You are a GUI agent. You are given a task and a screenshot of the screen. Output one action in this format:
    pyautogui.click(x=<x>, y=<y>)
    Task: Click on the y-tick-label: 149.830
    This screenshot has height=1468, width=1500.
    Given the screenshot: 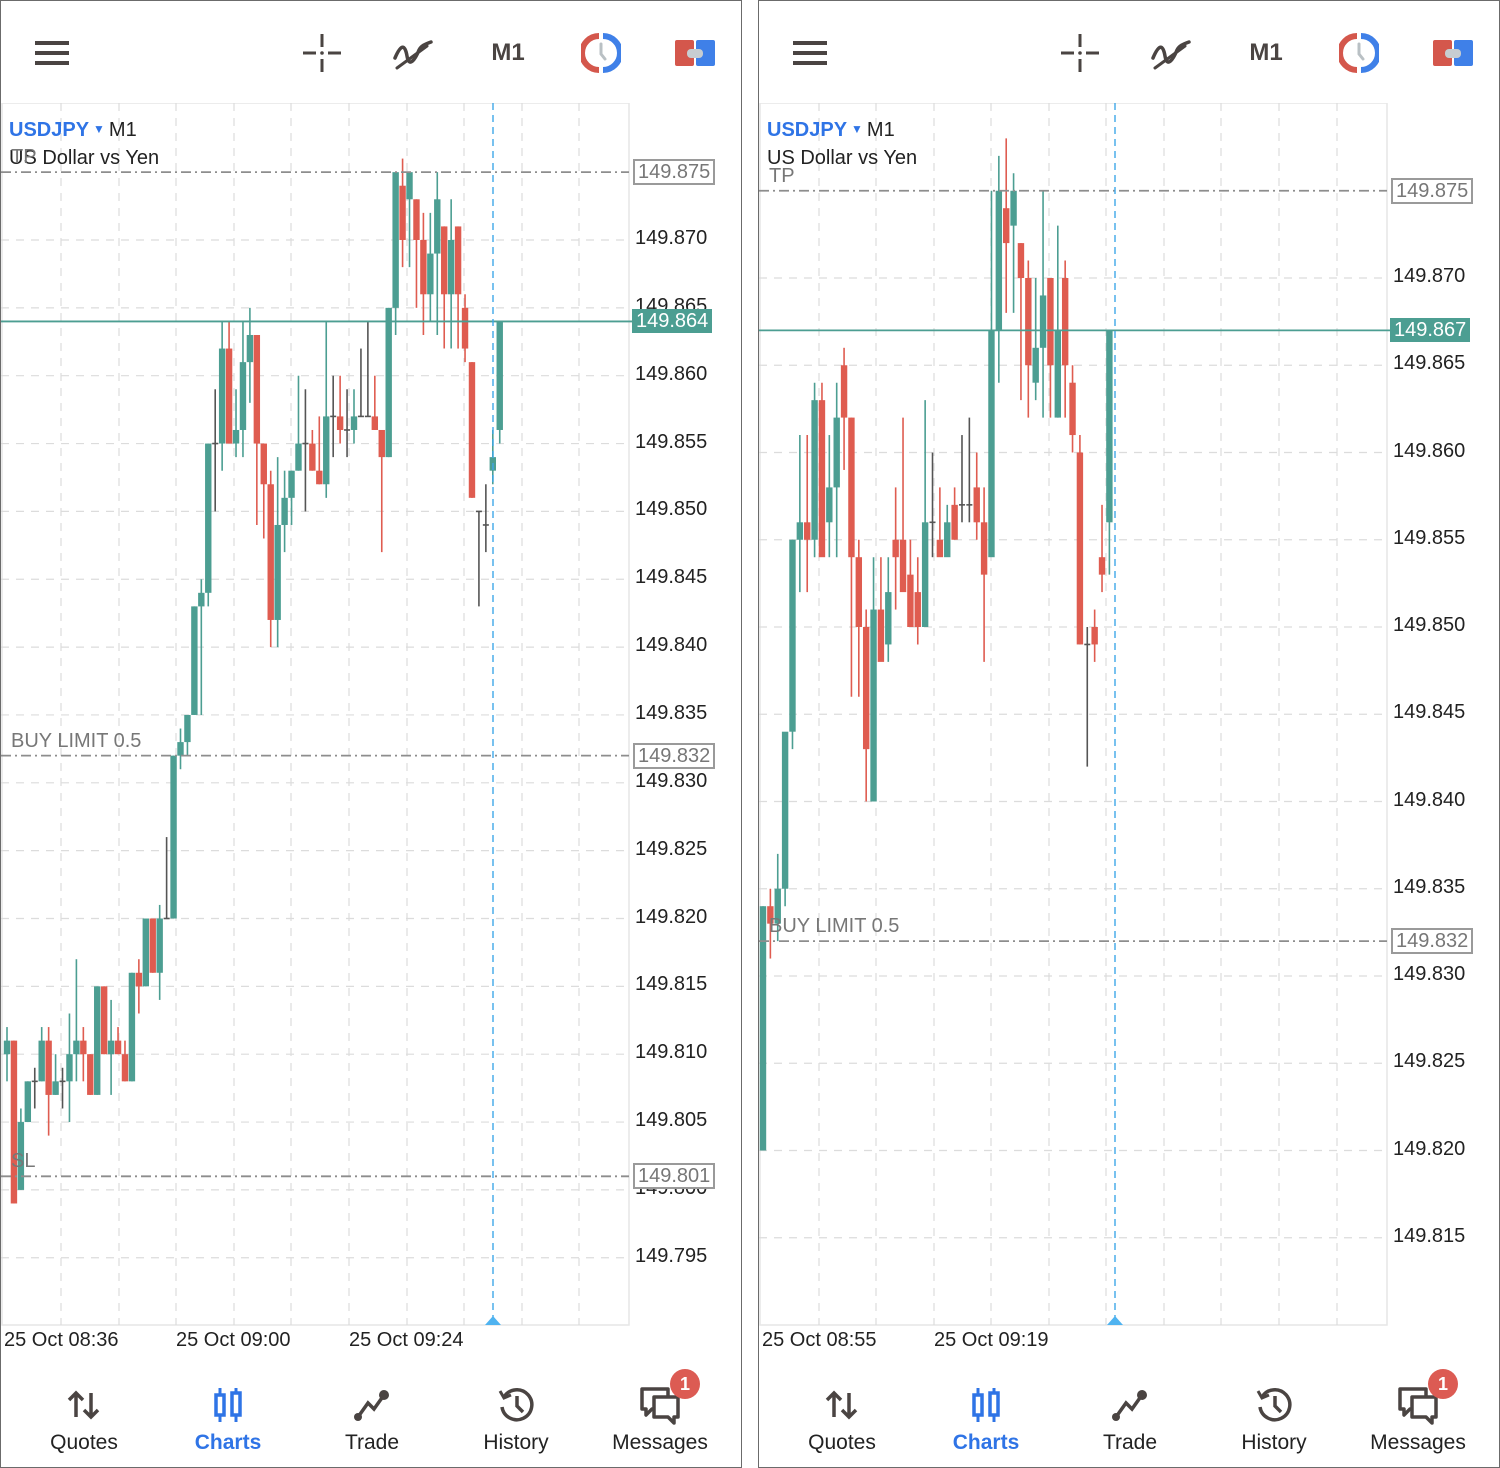 What is the action you would take?
    pyautogui.click(x=1429, y=974)
    